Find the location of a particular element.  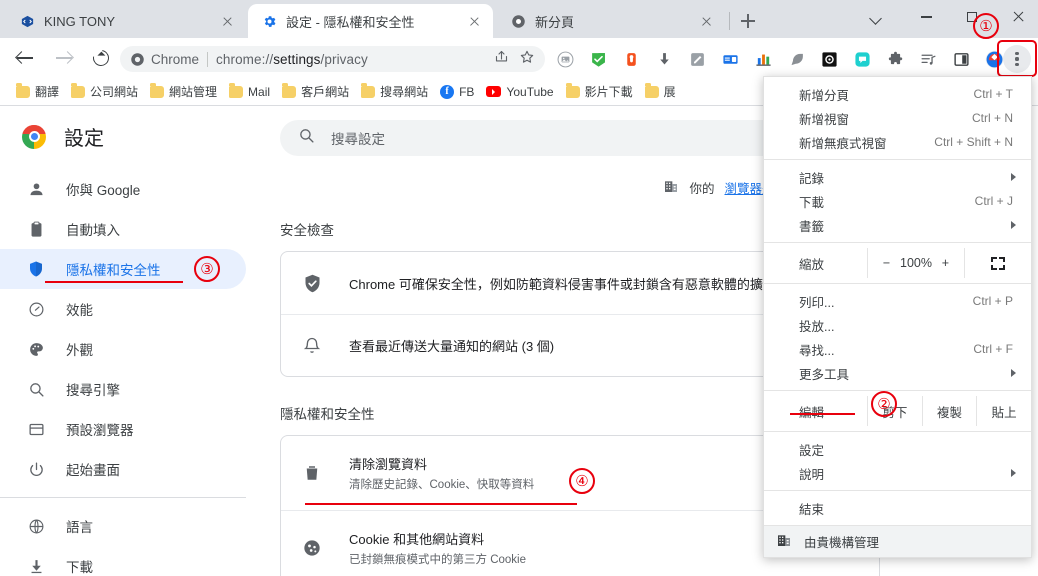

sidebar-item-search-engine: 搜尋引擎 is located at coordinates (123, 389).